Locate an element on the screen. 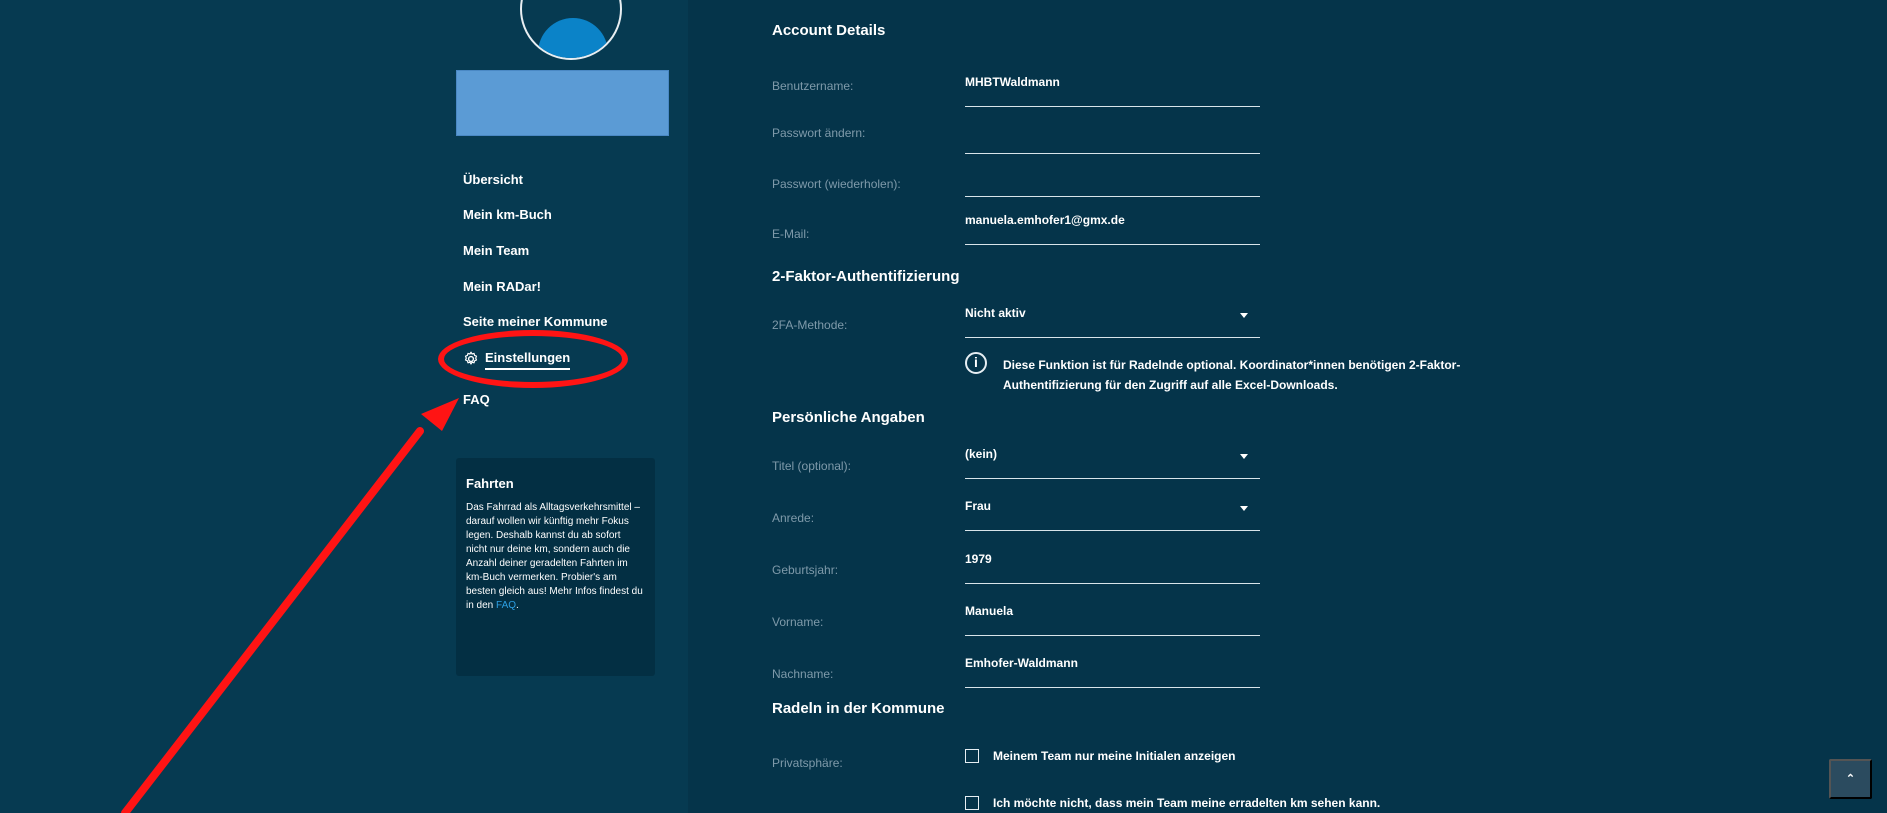 The height and width of the screenshot is (813, 1887). sidebar-item-settings: Einstellungen is located at coordinates (517, 360).